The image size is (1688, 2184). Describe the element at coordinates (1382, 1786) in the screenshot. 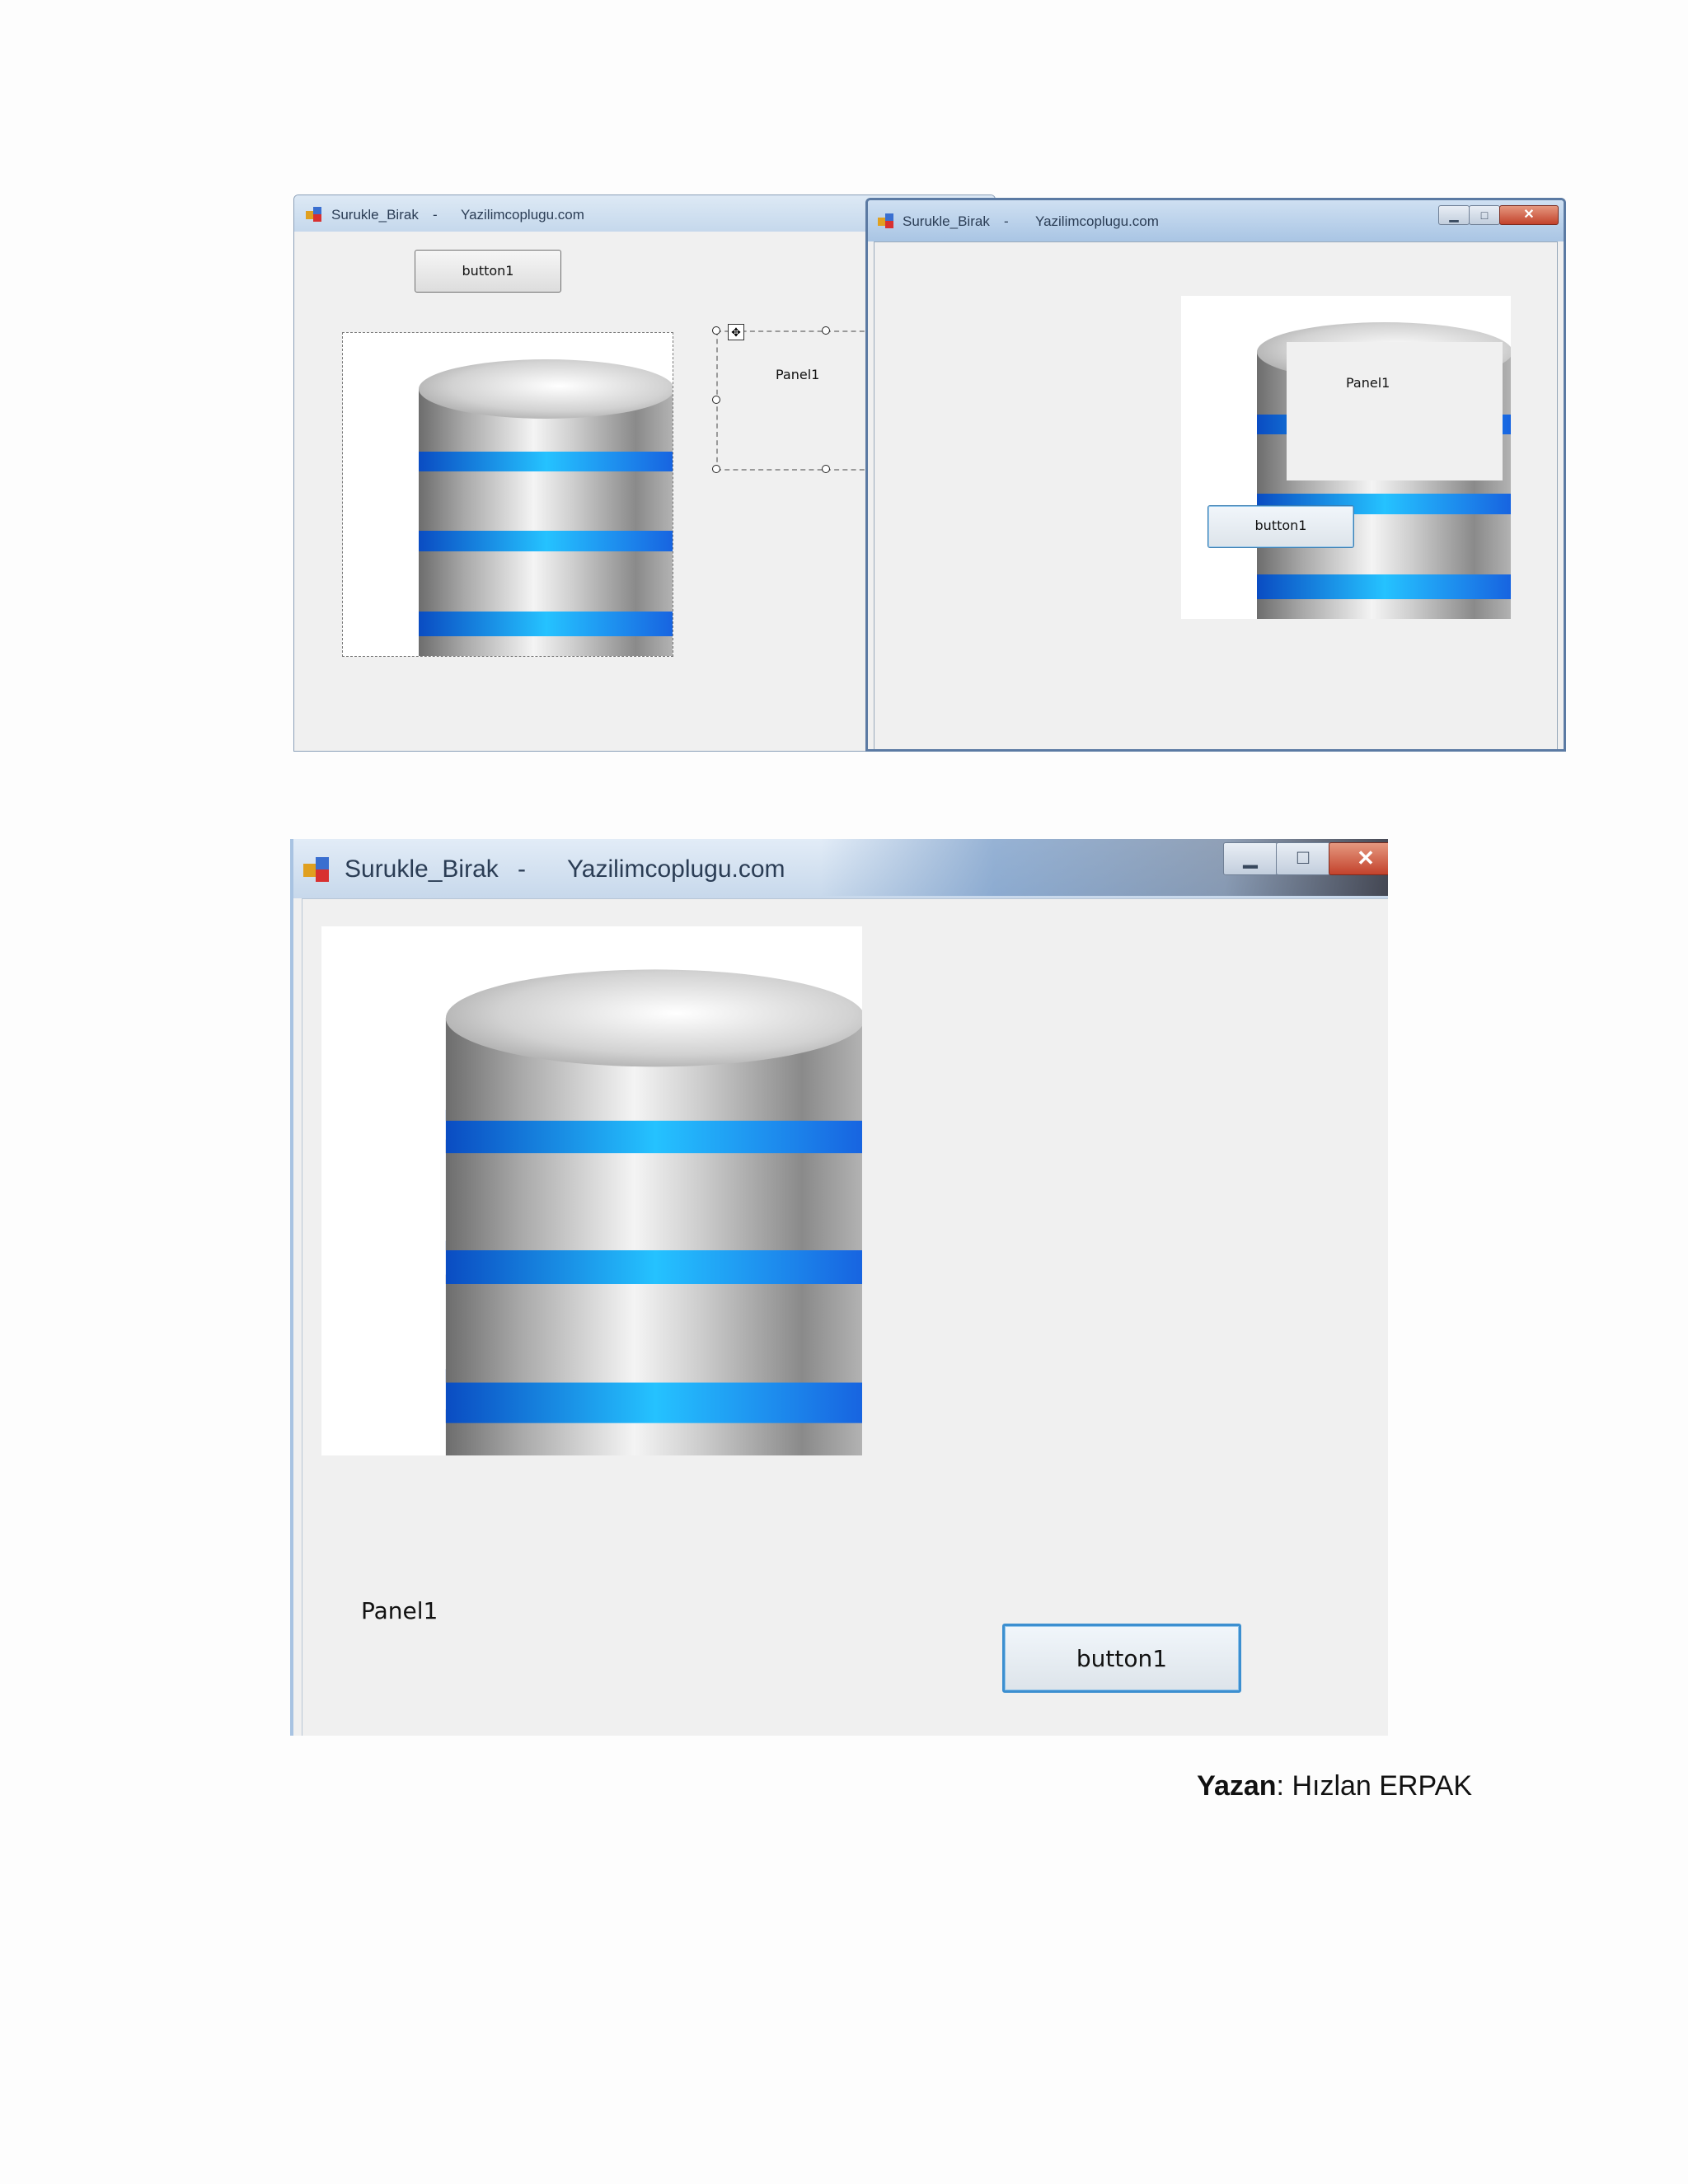

I see `author-name: Hızlan ERPAK` at that location.